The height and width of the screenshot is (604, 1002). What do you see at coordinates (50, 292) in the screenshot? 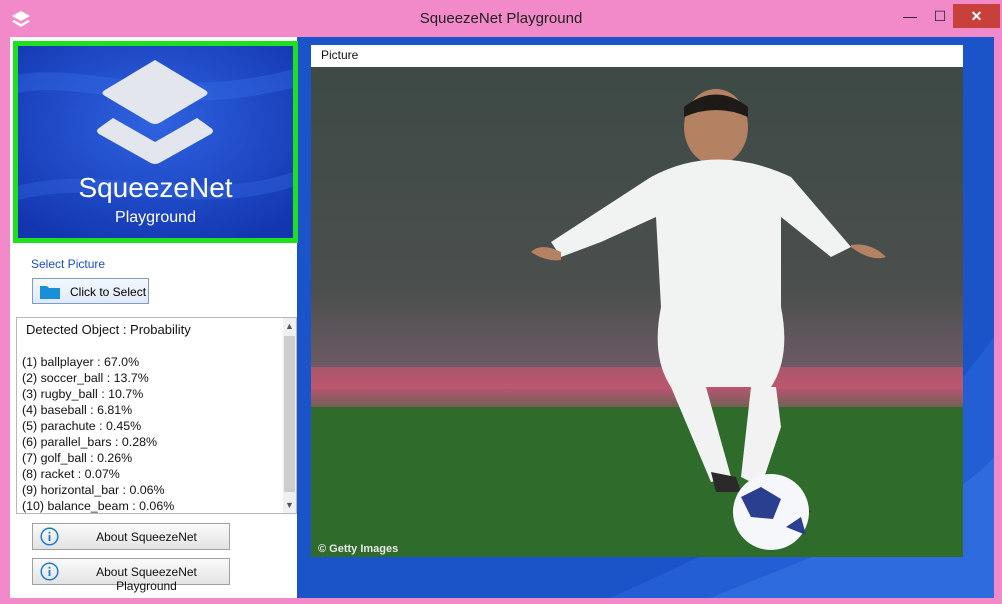
I see `folder-icon` at bounding box center [50, 292].